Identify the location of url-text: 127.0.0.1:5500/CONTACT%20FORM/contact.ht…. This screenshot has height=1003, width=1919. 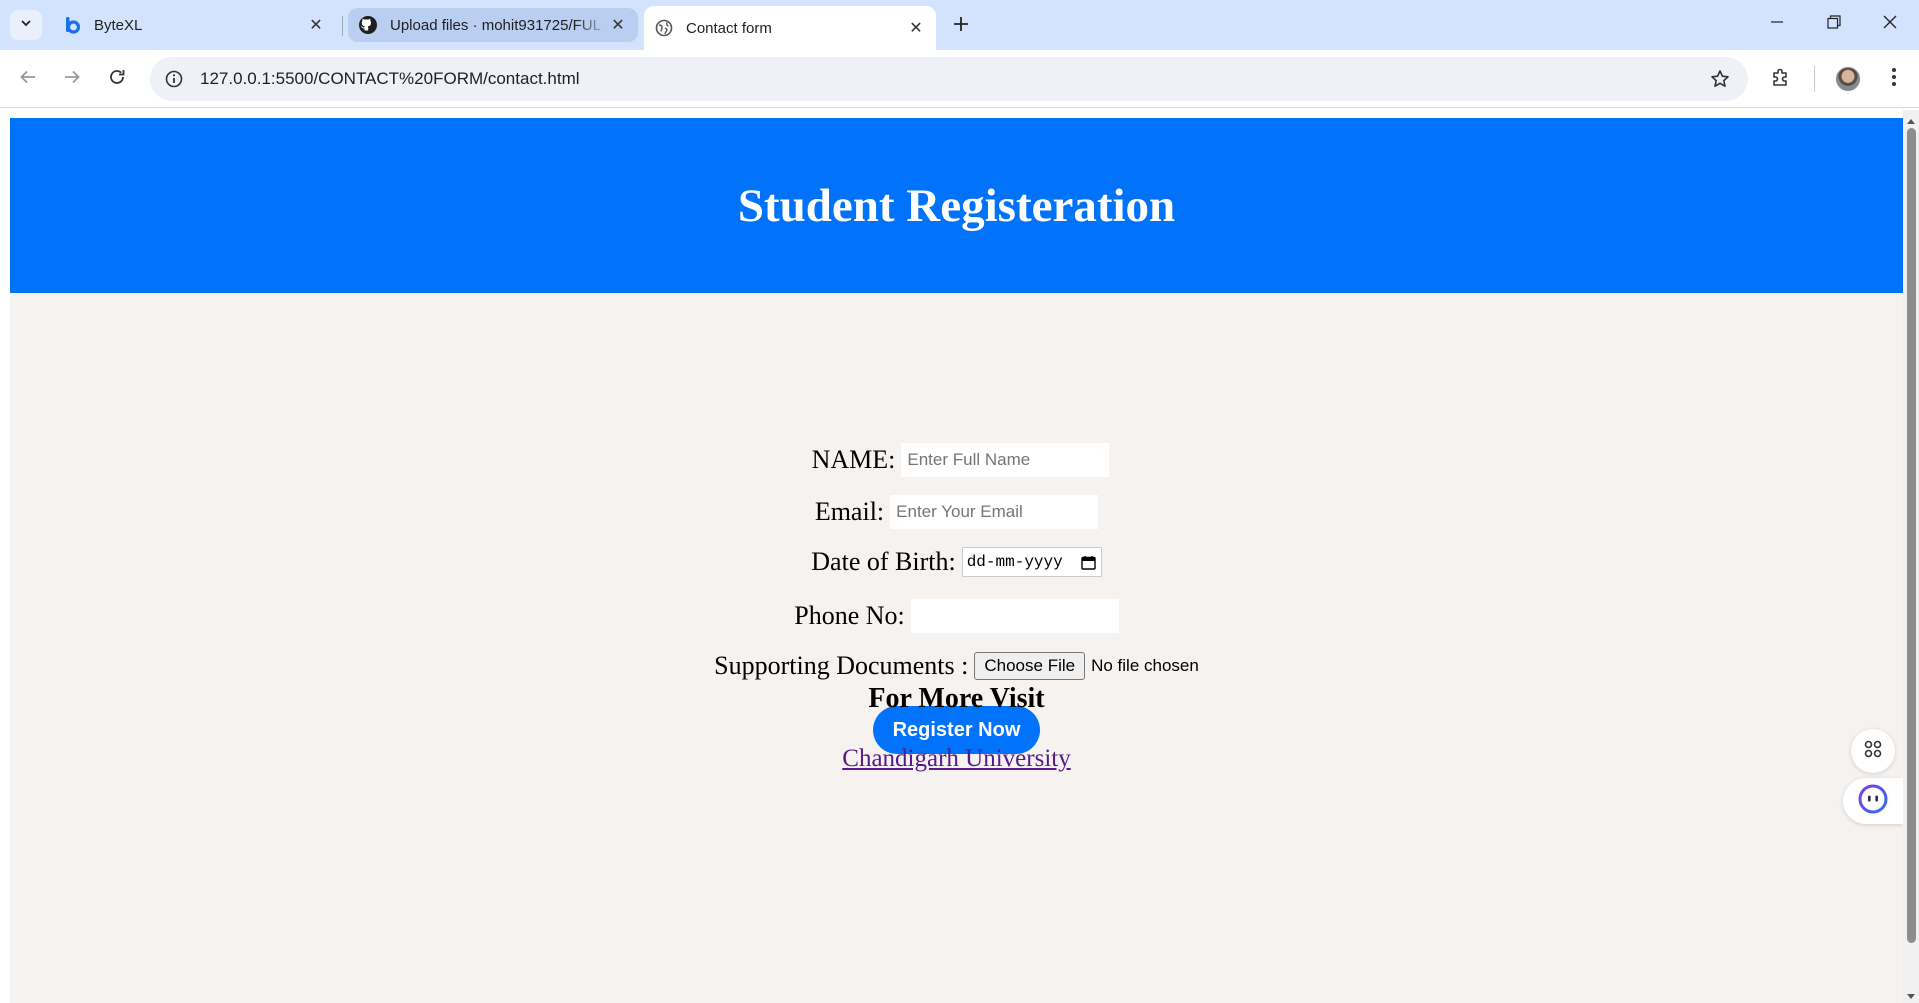
(390, 79).